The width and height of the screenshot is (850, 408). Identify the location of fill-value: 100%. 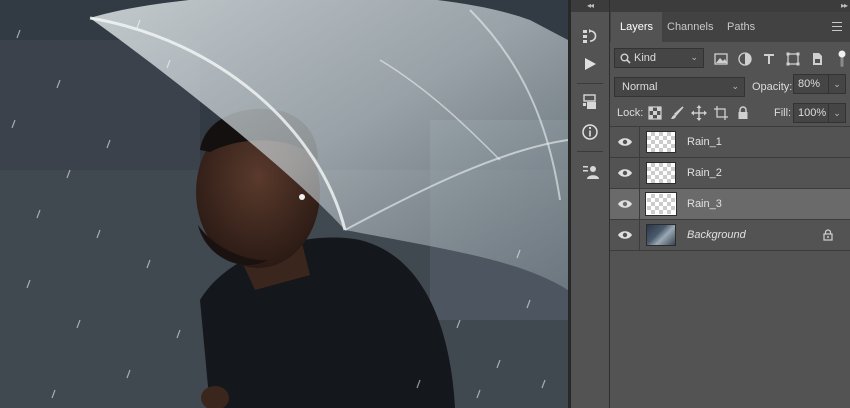
(812, 113).